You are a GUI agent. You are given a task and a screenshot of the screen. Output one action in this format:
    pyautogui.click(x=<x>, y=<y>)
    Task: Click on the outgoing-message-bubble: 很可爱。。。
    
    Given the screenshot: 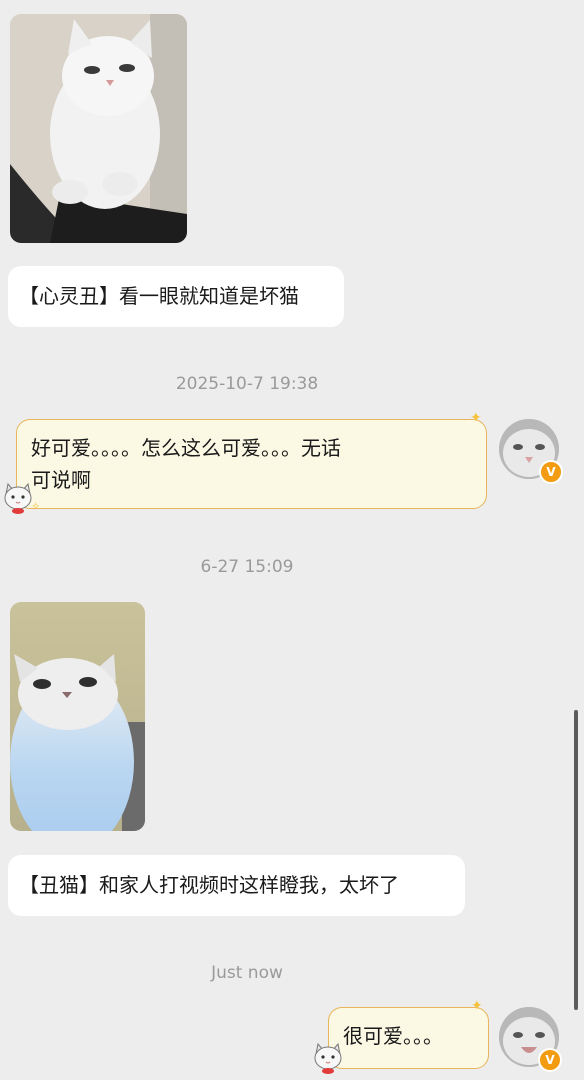 What is the action you would take?
    pyautogui.click(x=408, y=1038)
    